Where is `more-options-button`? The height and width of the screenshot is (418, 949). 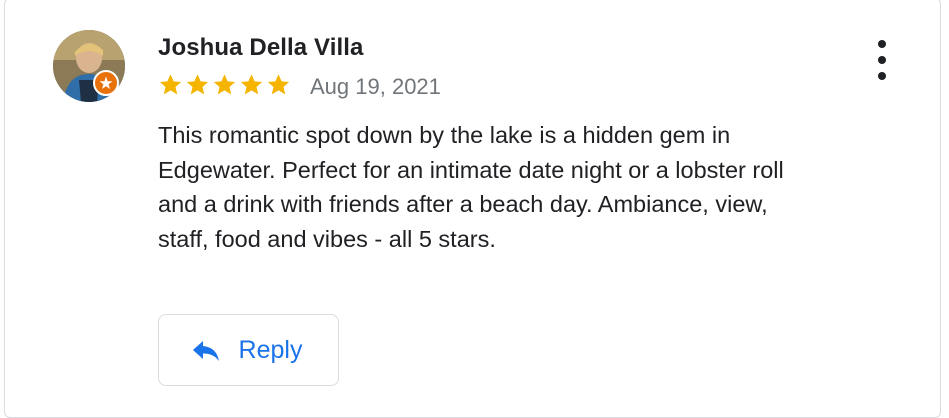 more-options-button is located at coordinates (882, 60).